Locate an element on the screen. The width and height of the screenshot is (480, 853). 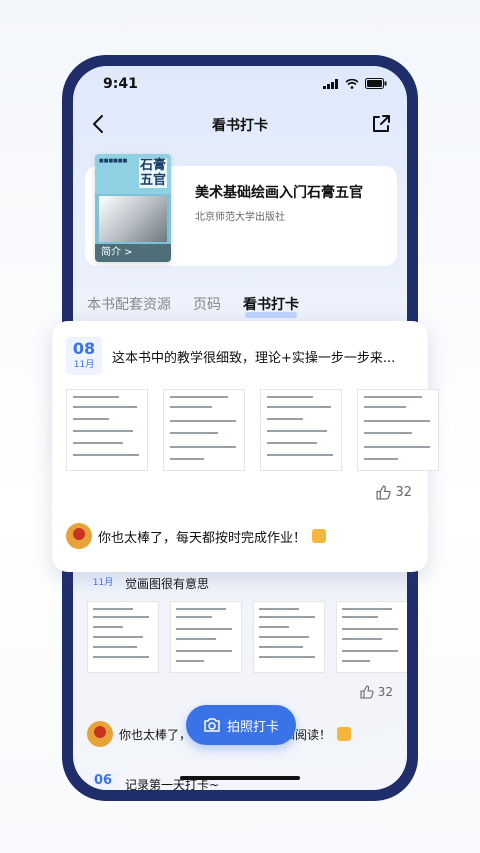
book-publisher: 北京师范大学出版社 is located at coordinates (240, 217).